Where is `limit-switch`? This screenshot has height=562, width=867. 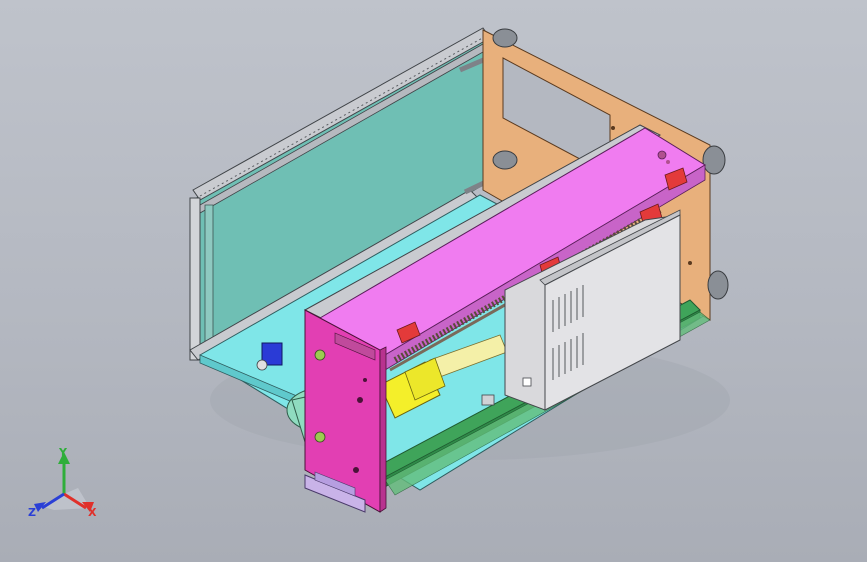 limit-switch is located at coordinates (488, 400).